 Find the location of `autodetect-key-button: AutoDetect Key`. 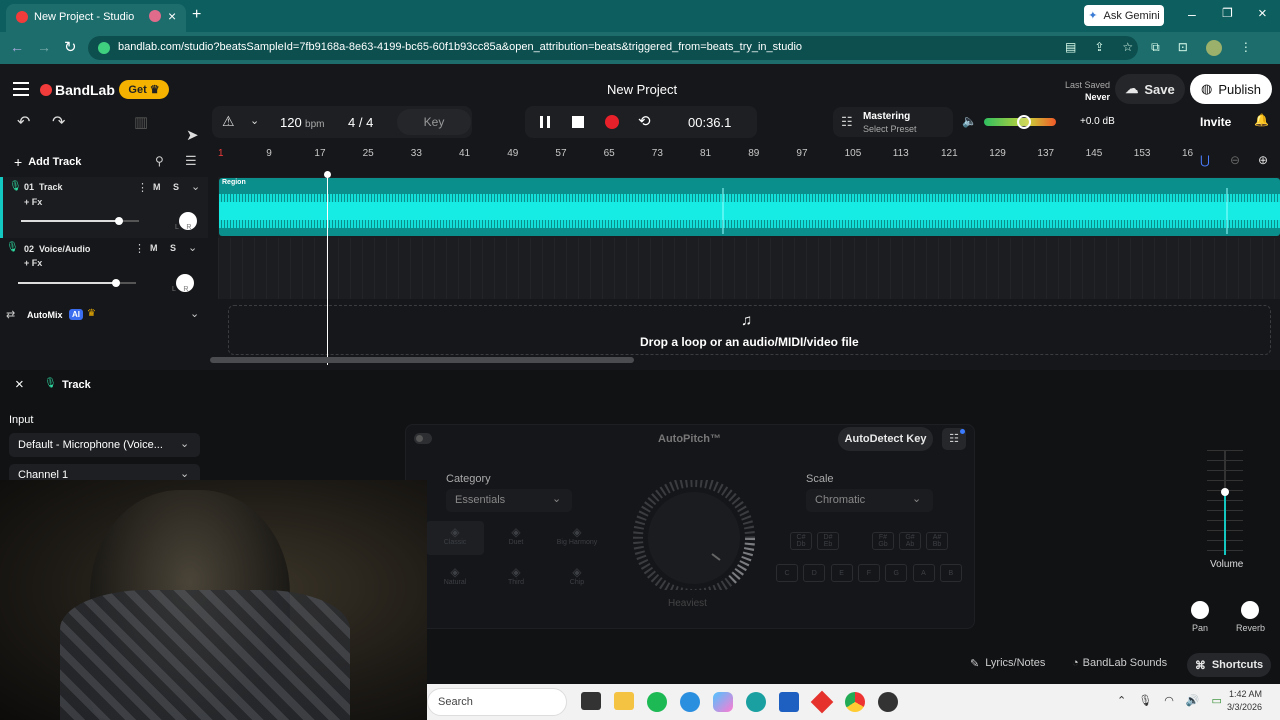

autodetect-key-button: AutoDetect Key is located at coordinates (885, 439).